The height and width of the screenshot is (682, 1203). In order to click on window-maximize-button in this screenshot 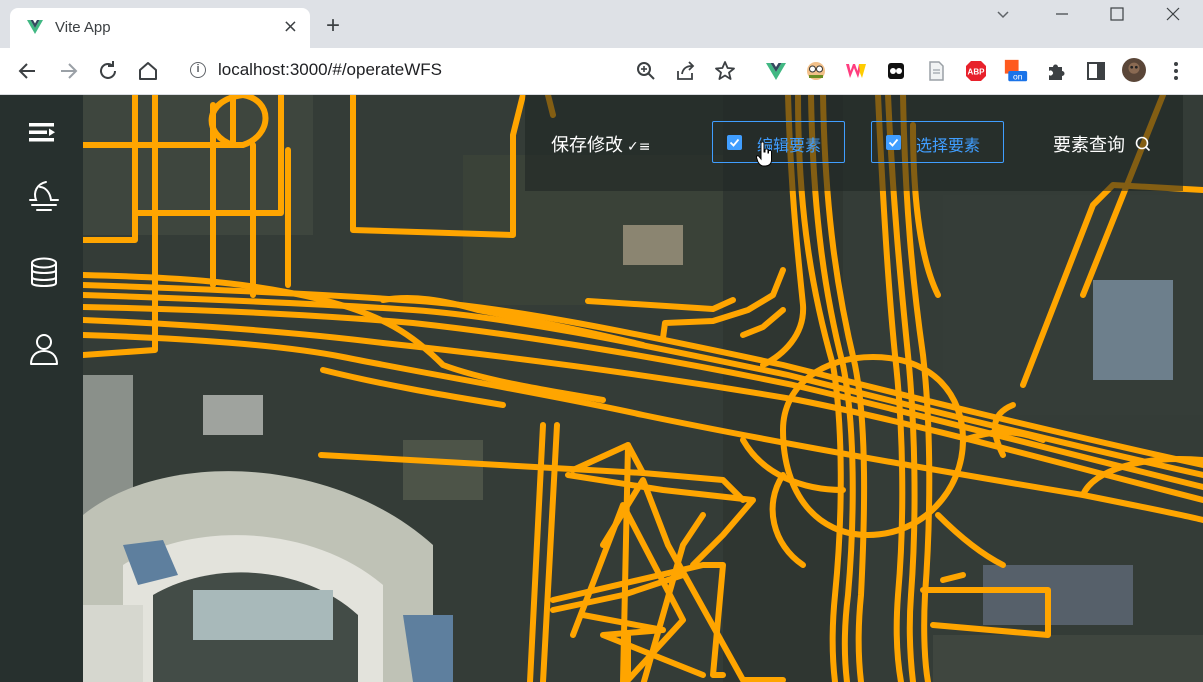, I will do `click(1117, 16)`.